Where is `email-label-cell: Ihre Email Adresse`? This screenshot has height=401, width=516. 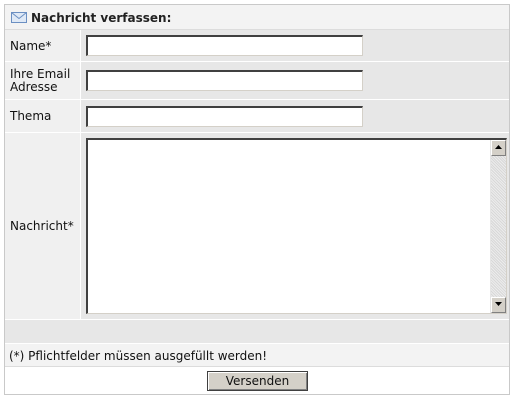
email-label-cell: Ihre Email Adresse is located at coordinates (43, 80).